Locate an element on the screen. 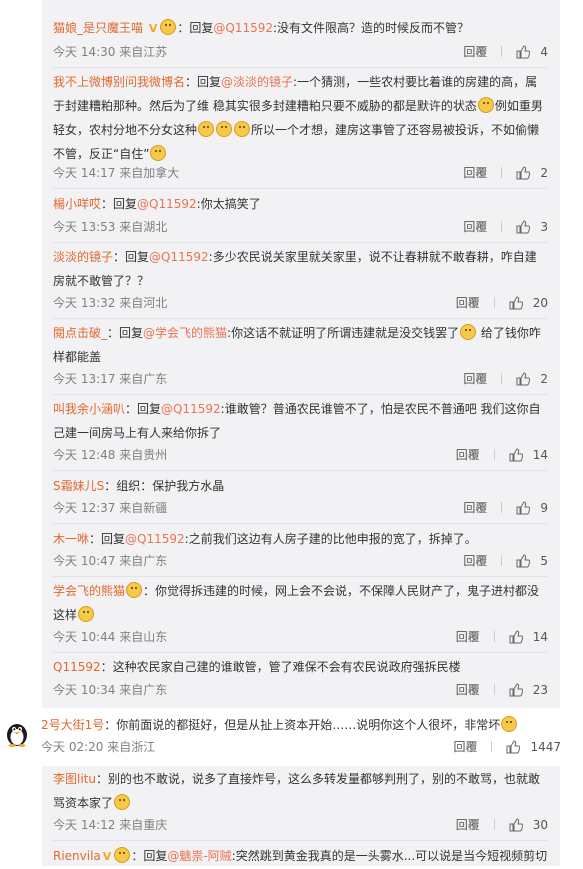 The width and height of the screenshot is (583, 869). like-button: 9 is located at coordinates (532, 508).